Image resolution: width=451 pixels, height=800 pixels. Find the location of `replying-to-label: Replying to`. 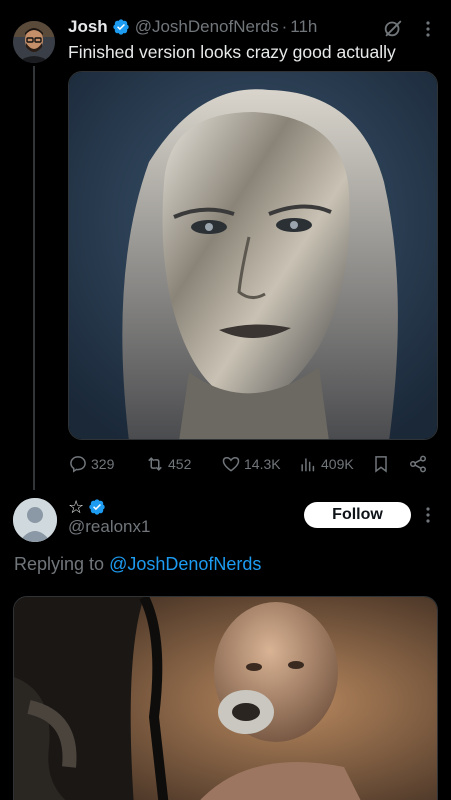

replying-to-label: Replying to is located at coordinates (59, 564).